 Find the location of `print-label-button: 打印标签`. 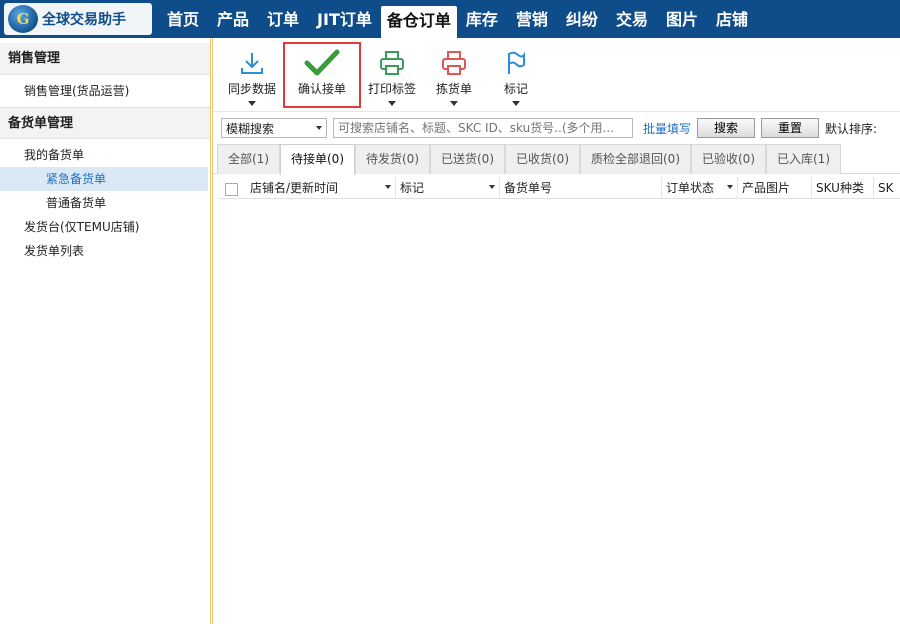

print-label-button: 打印标签 is located at coordinates (392, 74).